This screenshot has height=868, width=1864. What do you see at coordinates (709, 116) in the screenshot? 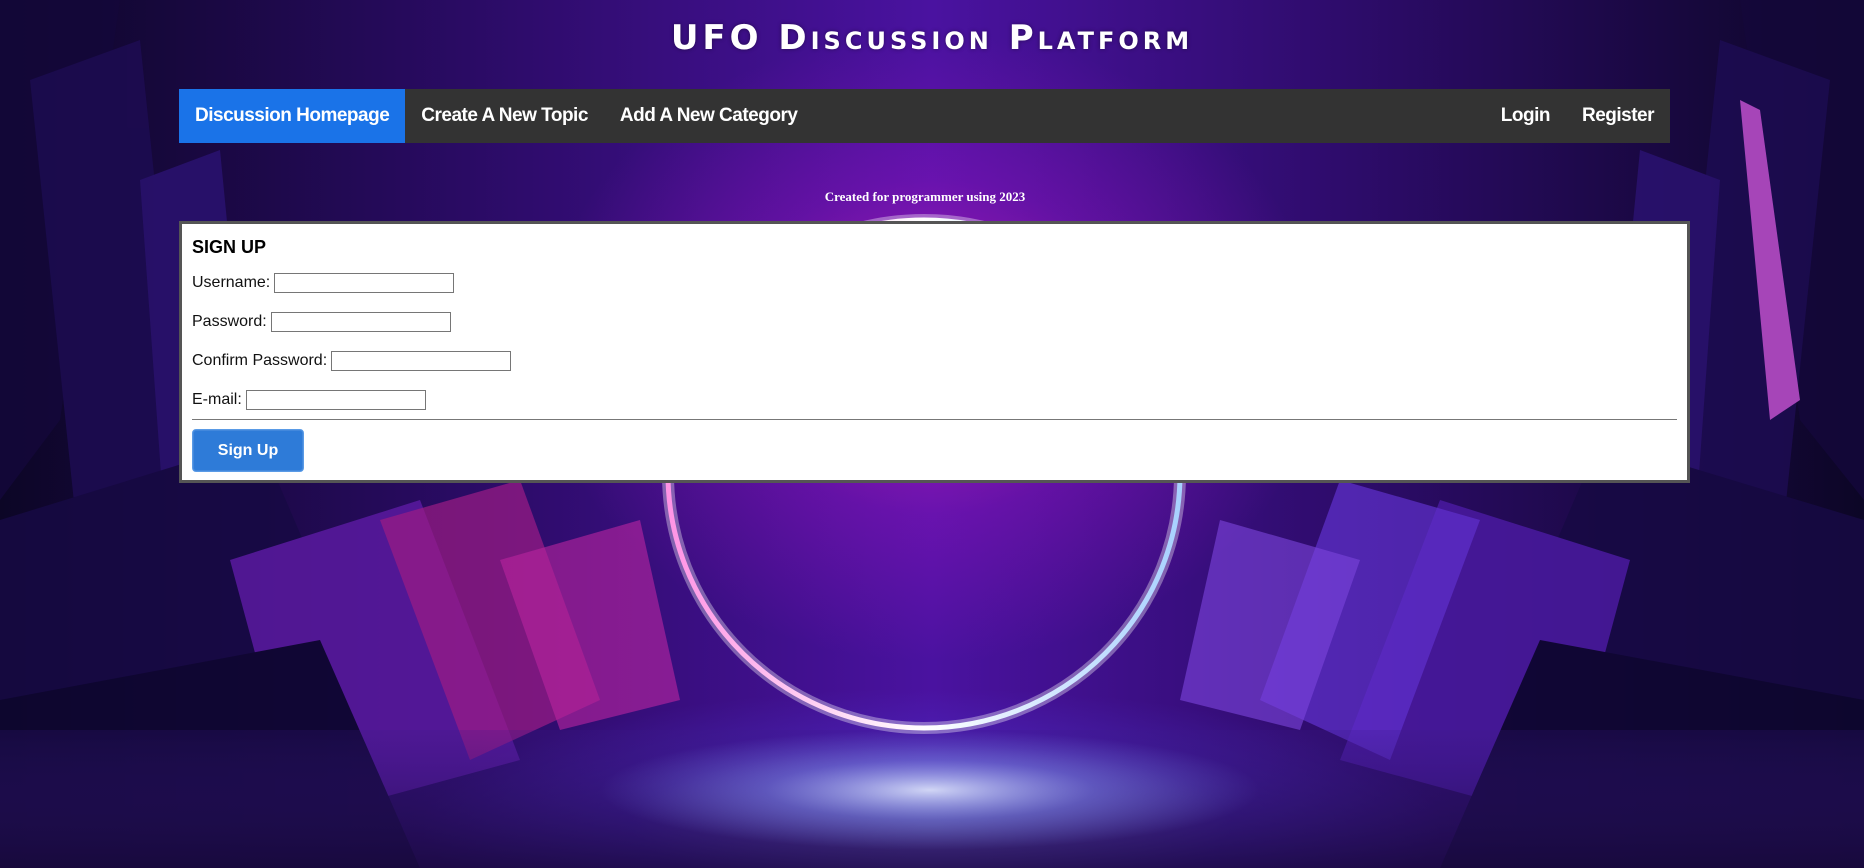
I see `nav-add-new-category: Add A New Category` at bounding box center [709, 116].